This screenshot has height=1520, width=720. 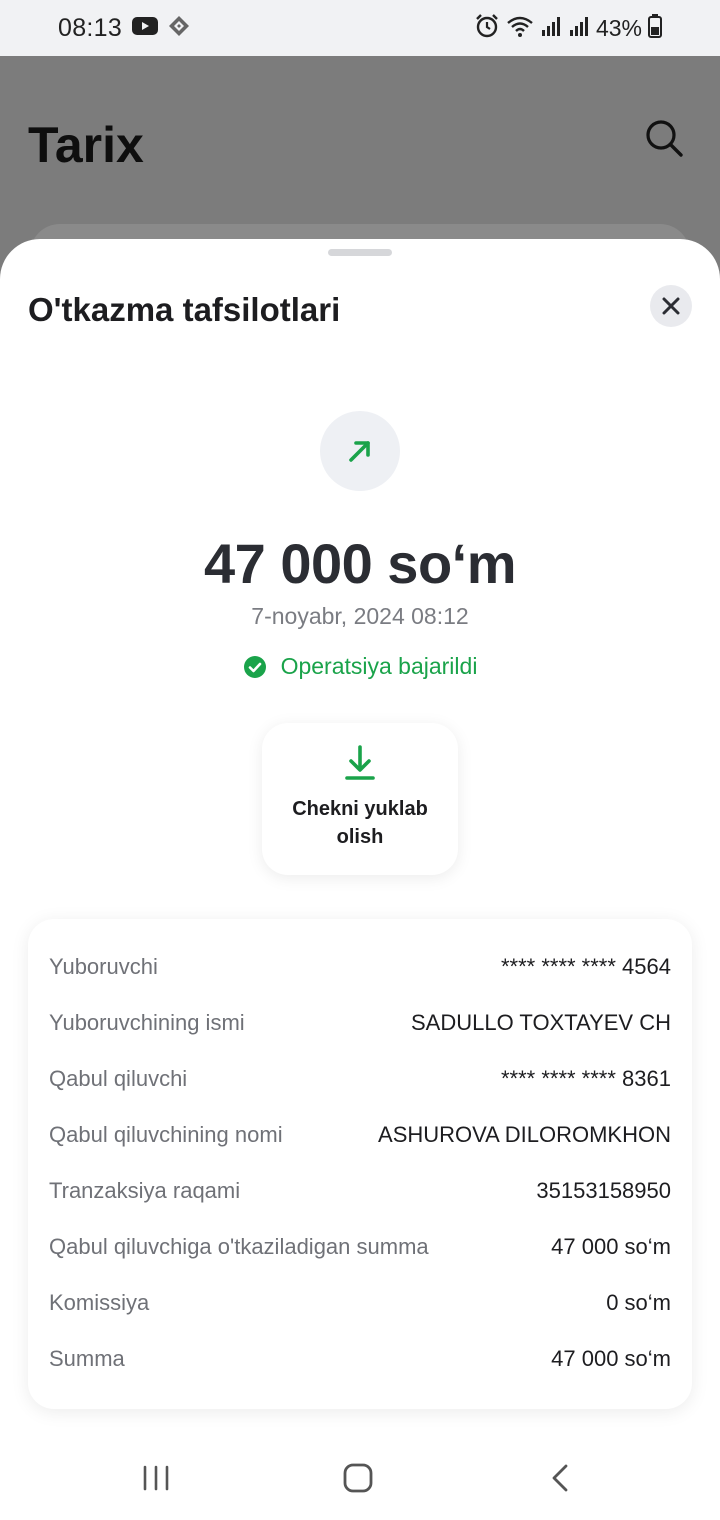 What do you see at coordinates (145, 28) in the screenshot?
I see `youtube-icon` at bounding box center [145, 28].